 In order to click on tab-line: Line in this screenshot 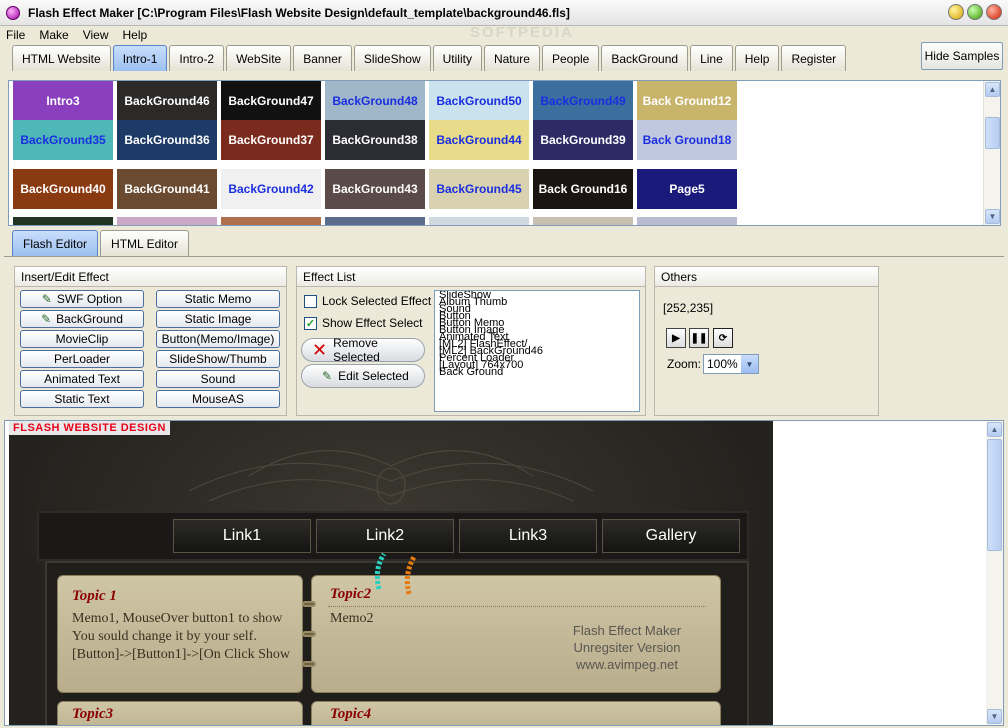, I will do `click(711, 58)`.